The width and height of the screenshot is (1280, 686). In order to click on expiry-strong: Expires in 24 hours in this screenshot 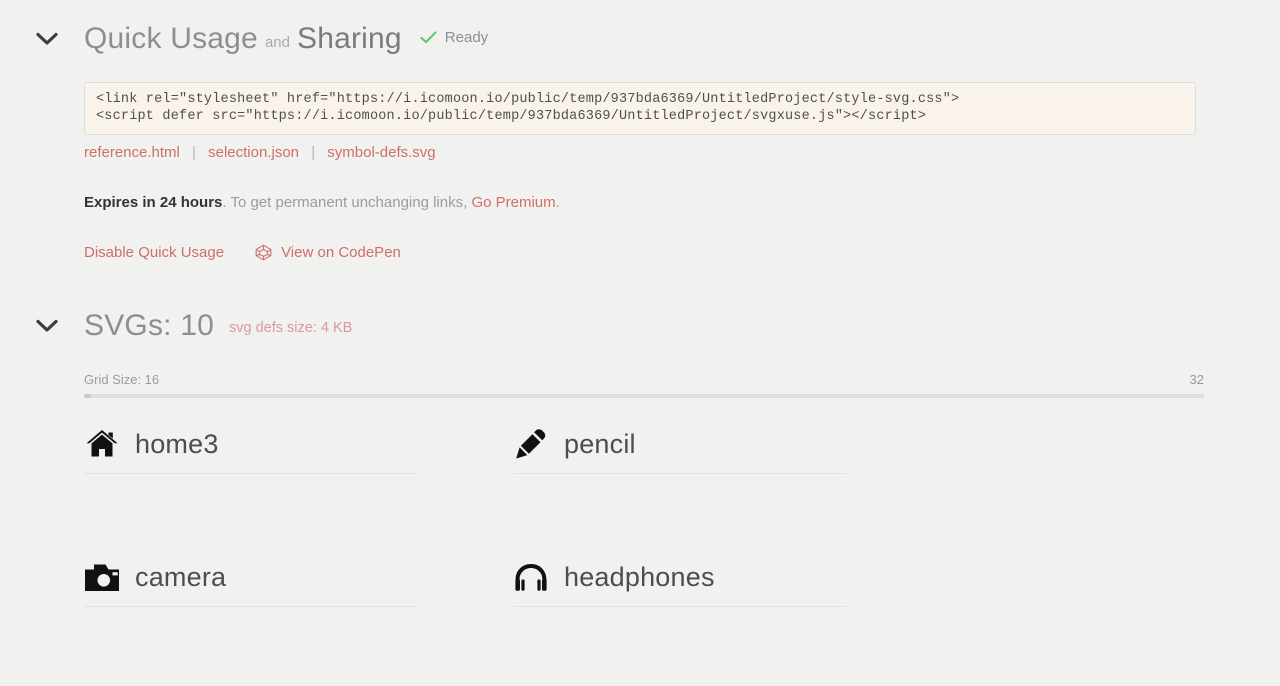, I will do `click(153, 202)`.